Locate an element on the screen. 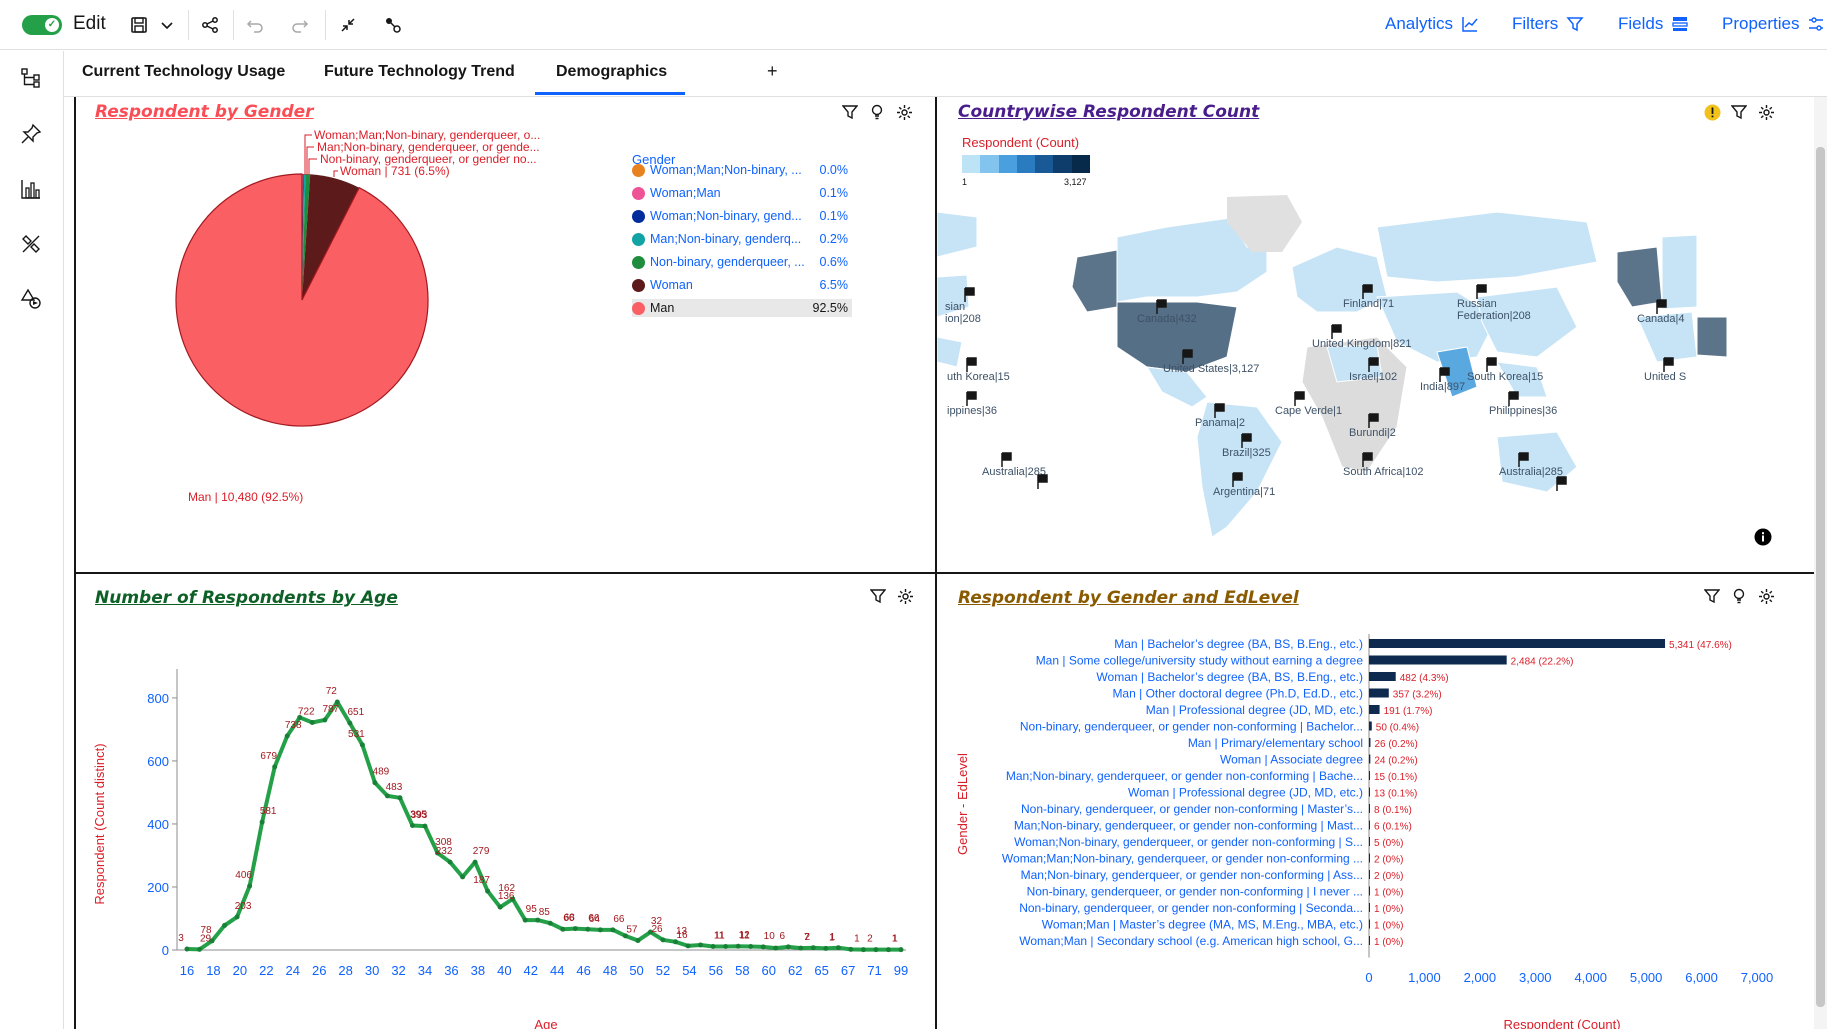 This screenshot has height=1029, width=1827. x-axis-label: Age is located at coordinates (545, 1023).